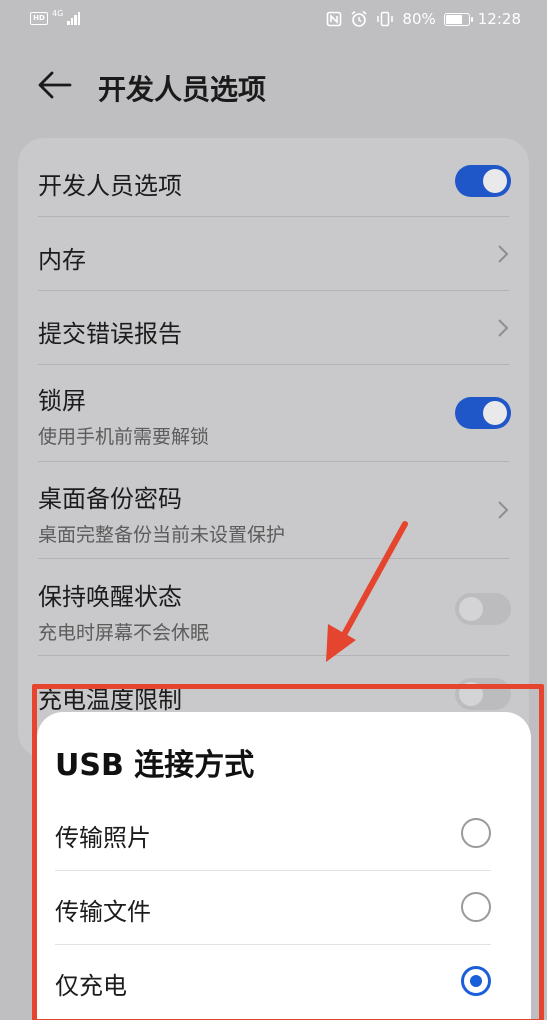 This screenshot has width=547, height=1020. Describe the element at coordinates (499, 19) in the screenshot. I see `clock: 12:28` at that location.